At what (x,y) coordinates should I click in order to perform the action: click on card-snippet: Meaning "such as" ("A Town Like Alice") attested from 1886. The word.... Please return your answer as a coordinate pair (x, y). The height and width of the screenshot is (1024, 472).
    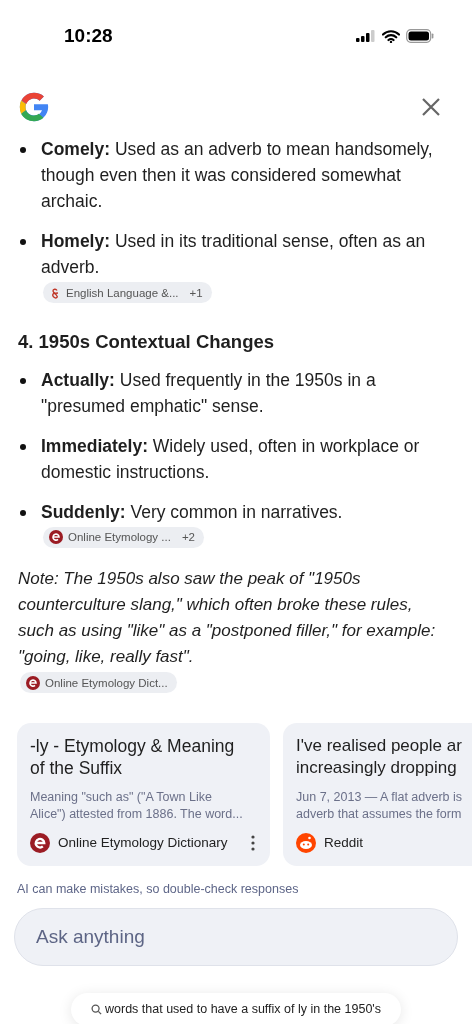
    Looking at the image, I should click on (137, 805).